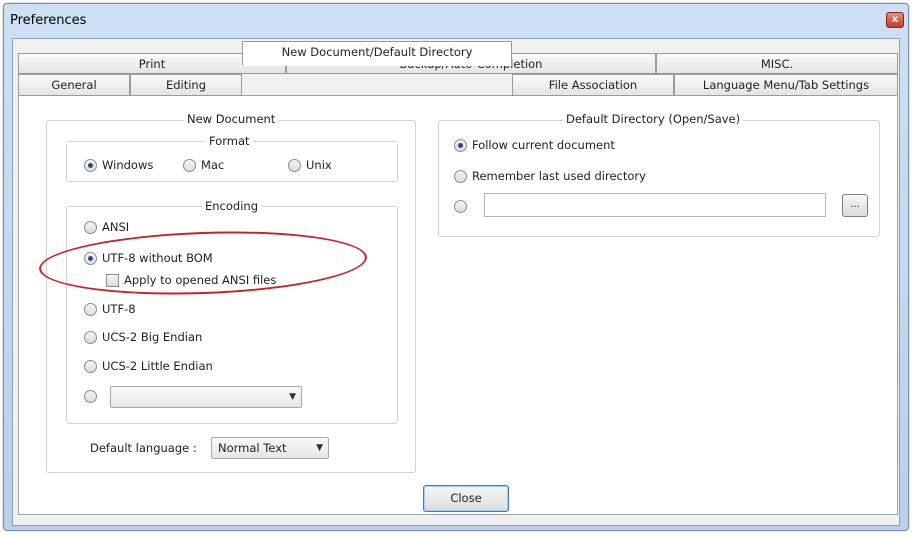  I want to click on close-button: Close, so click(466, 498).